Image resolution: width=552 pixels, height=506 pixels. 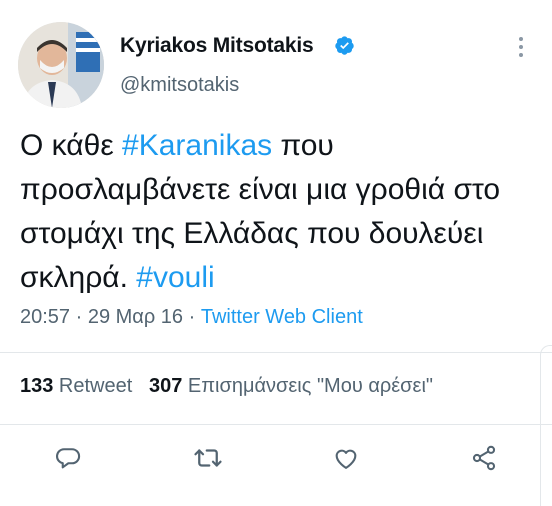 What do you see at coordinates (307, 386) in the screenshot?
I see `likes-label: Επισημάνσεις "Μου αρέσει"` at bounding box center [307, 386].